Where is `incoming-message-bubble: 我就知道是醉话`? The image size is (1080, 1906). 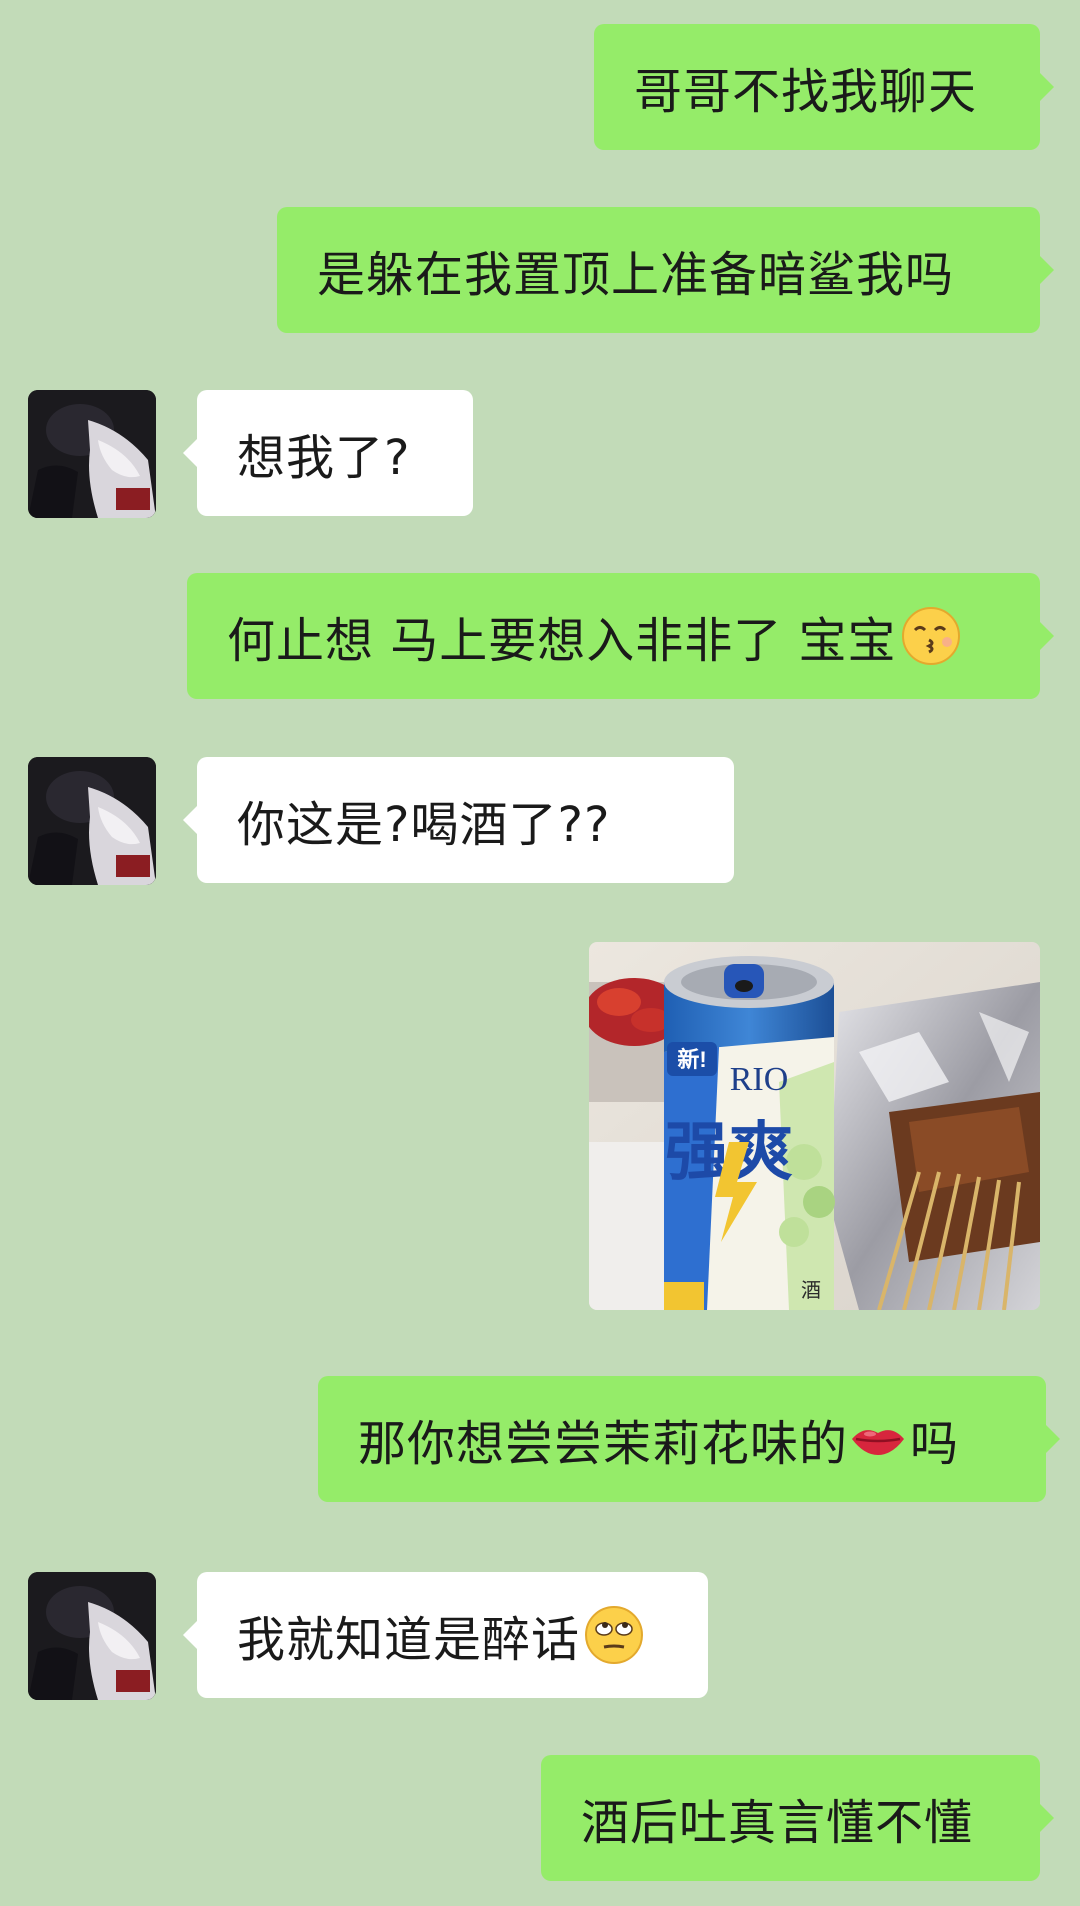 incoming-message-bubble: 我就知道是醉话 is located at coordinates (445, 1635).